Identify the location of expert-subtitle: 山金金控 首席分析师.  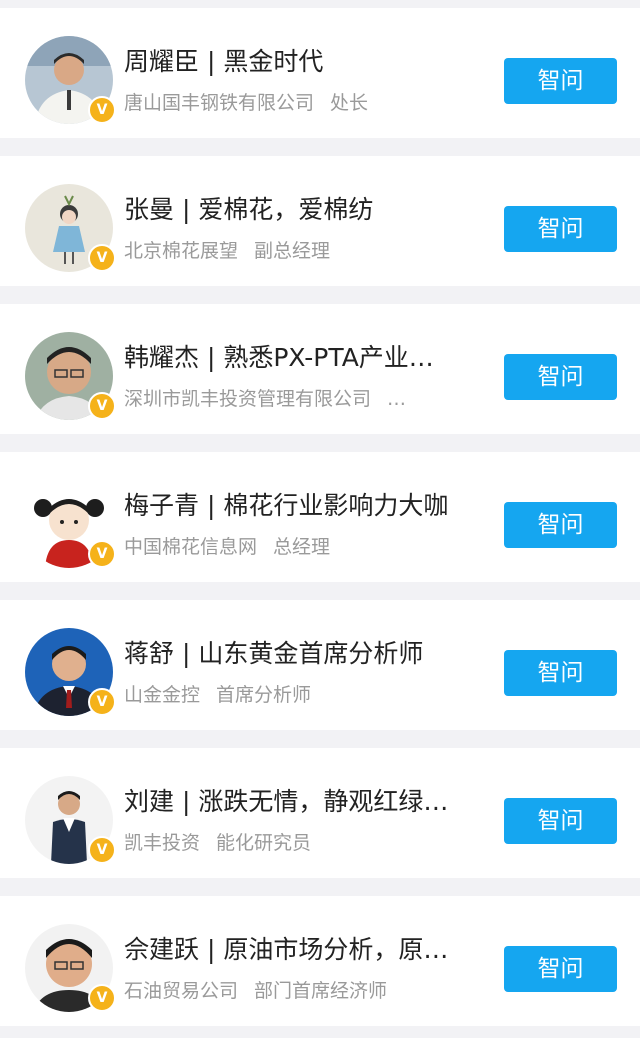
(294, 695).